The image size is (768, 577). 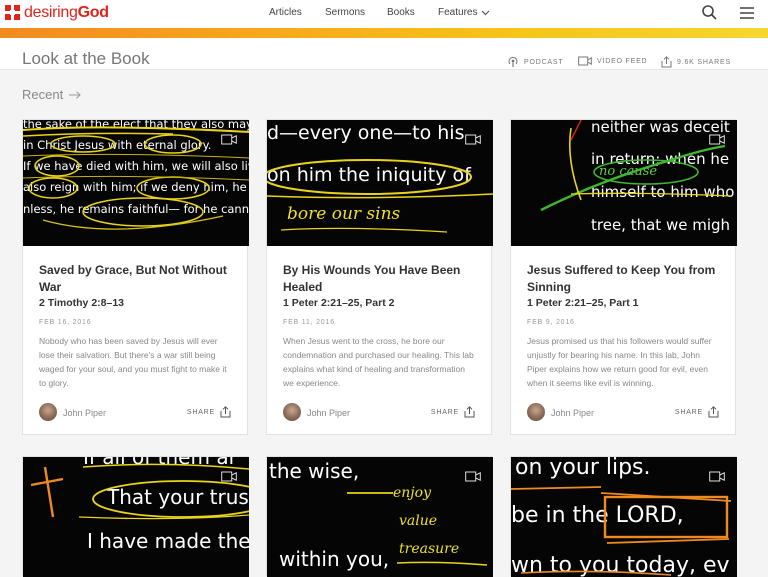 I want to click on page-title: Look at the Book, so click(x=86, y=58).